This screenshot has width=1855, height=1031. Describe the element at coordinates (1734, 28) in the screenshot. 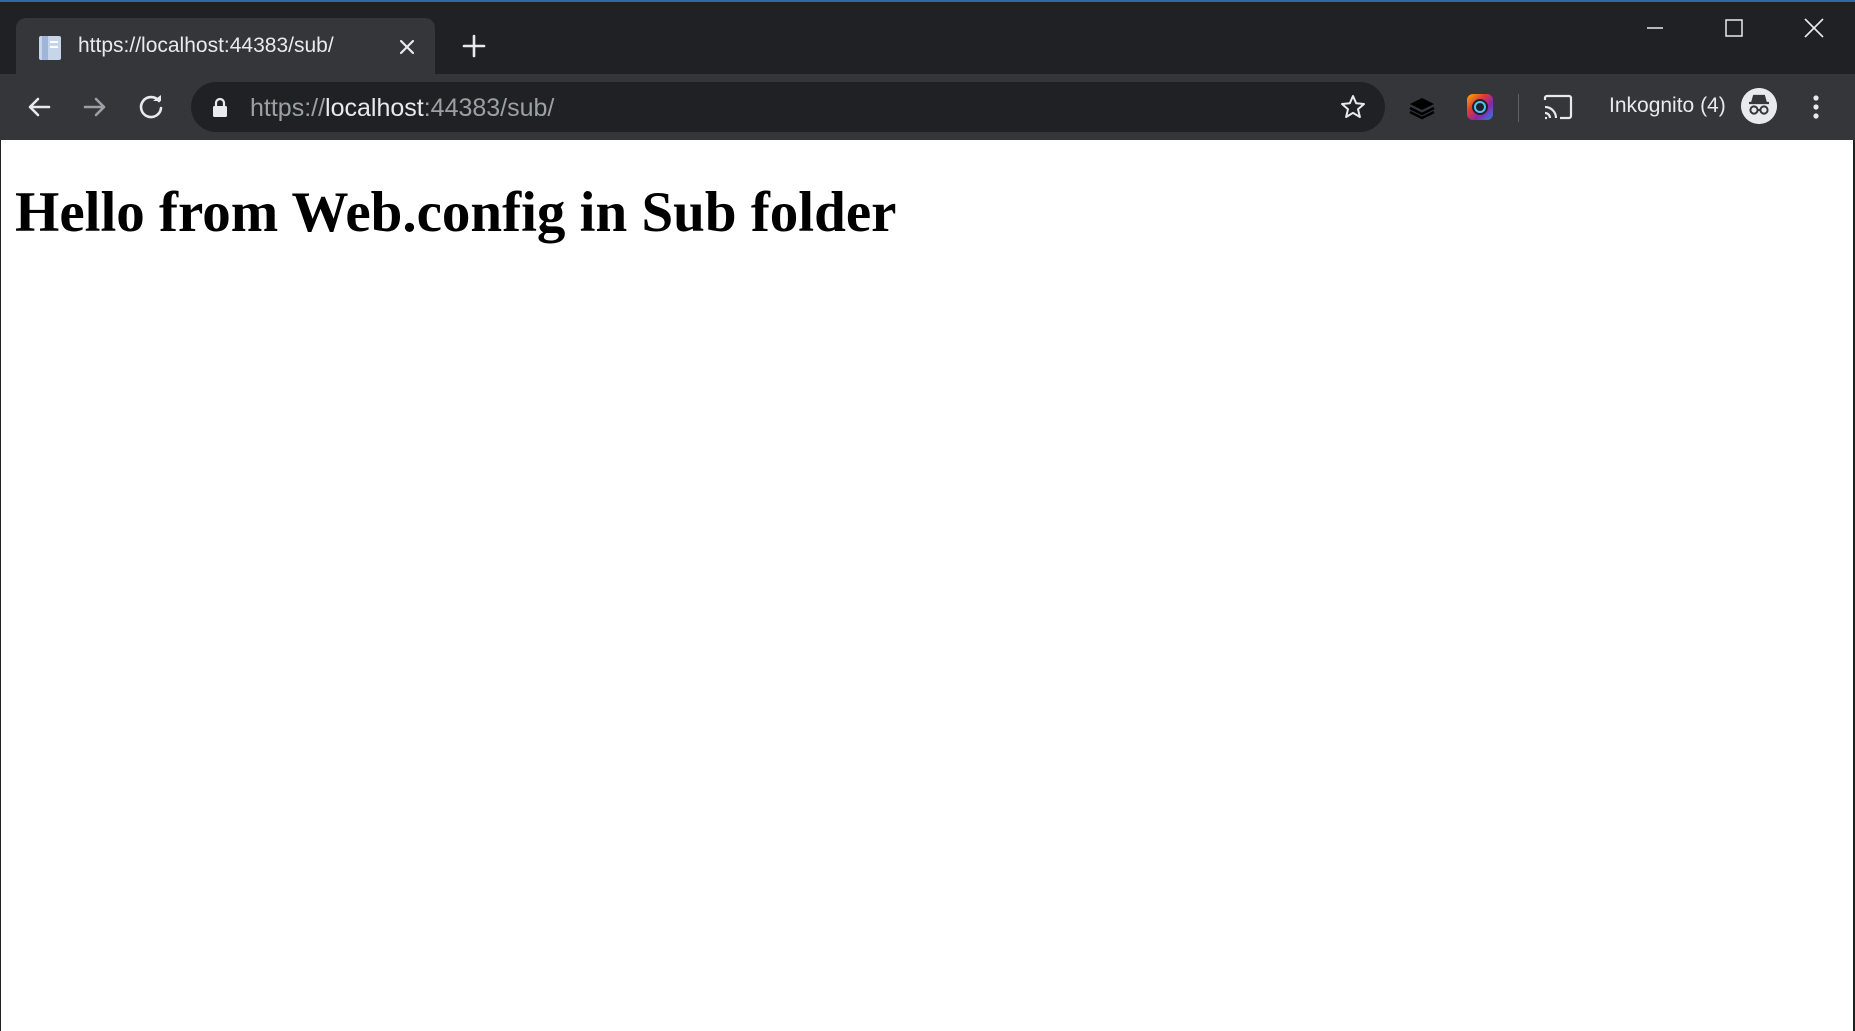

I see `maximize-window-icon` at that location.